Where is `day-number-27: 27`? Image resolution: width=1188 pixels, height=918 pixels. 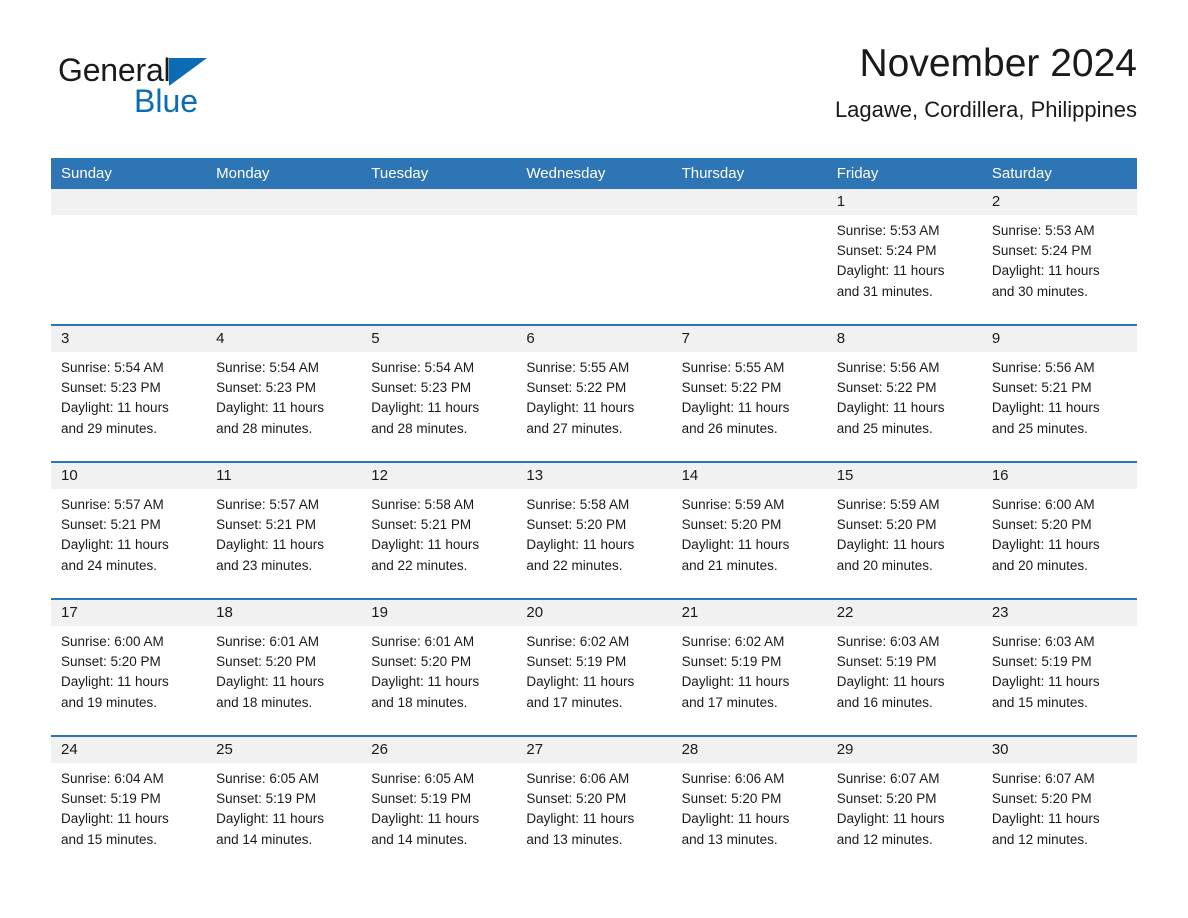
day-number-27: 27 is located at coordinates (593, 750).